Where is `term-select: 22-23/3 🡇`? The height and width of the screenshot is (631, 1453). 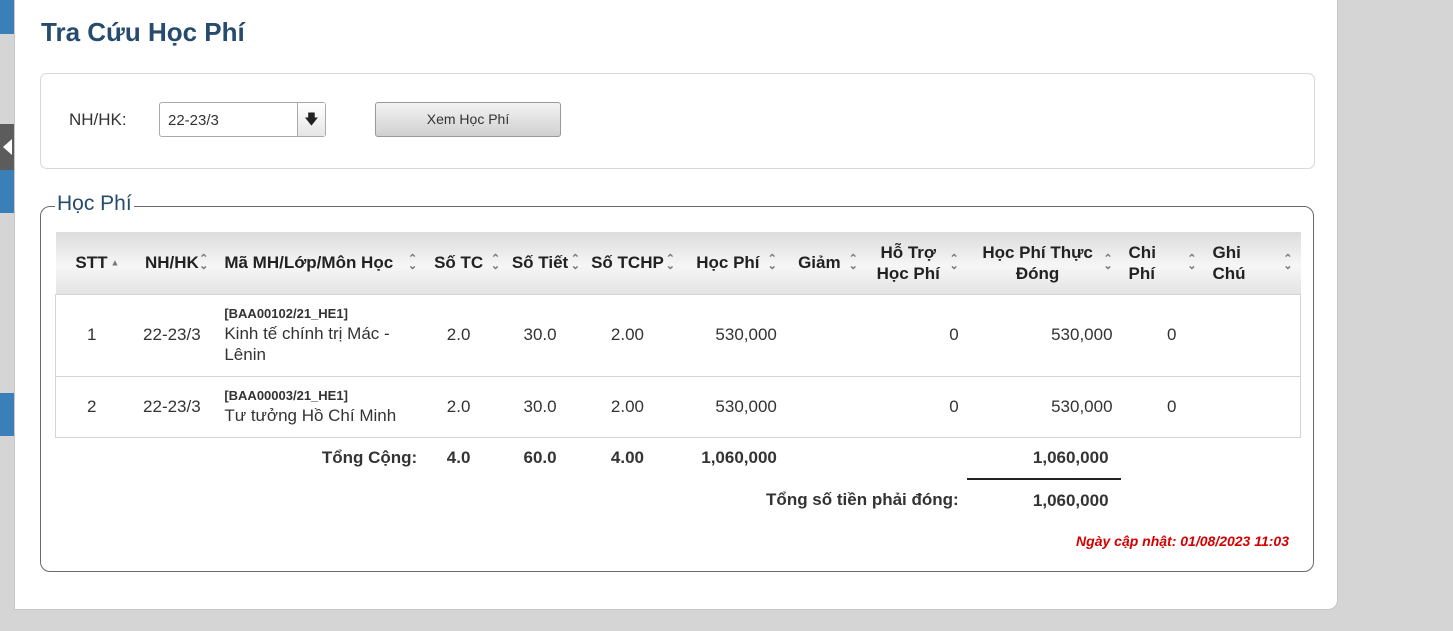
term-select: 22-23/3 🡇 is located at coordinates (242, 119).